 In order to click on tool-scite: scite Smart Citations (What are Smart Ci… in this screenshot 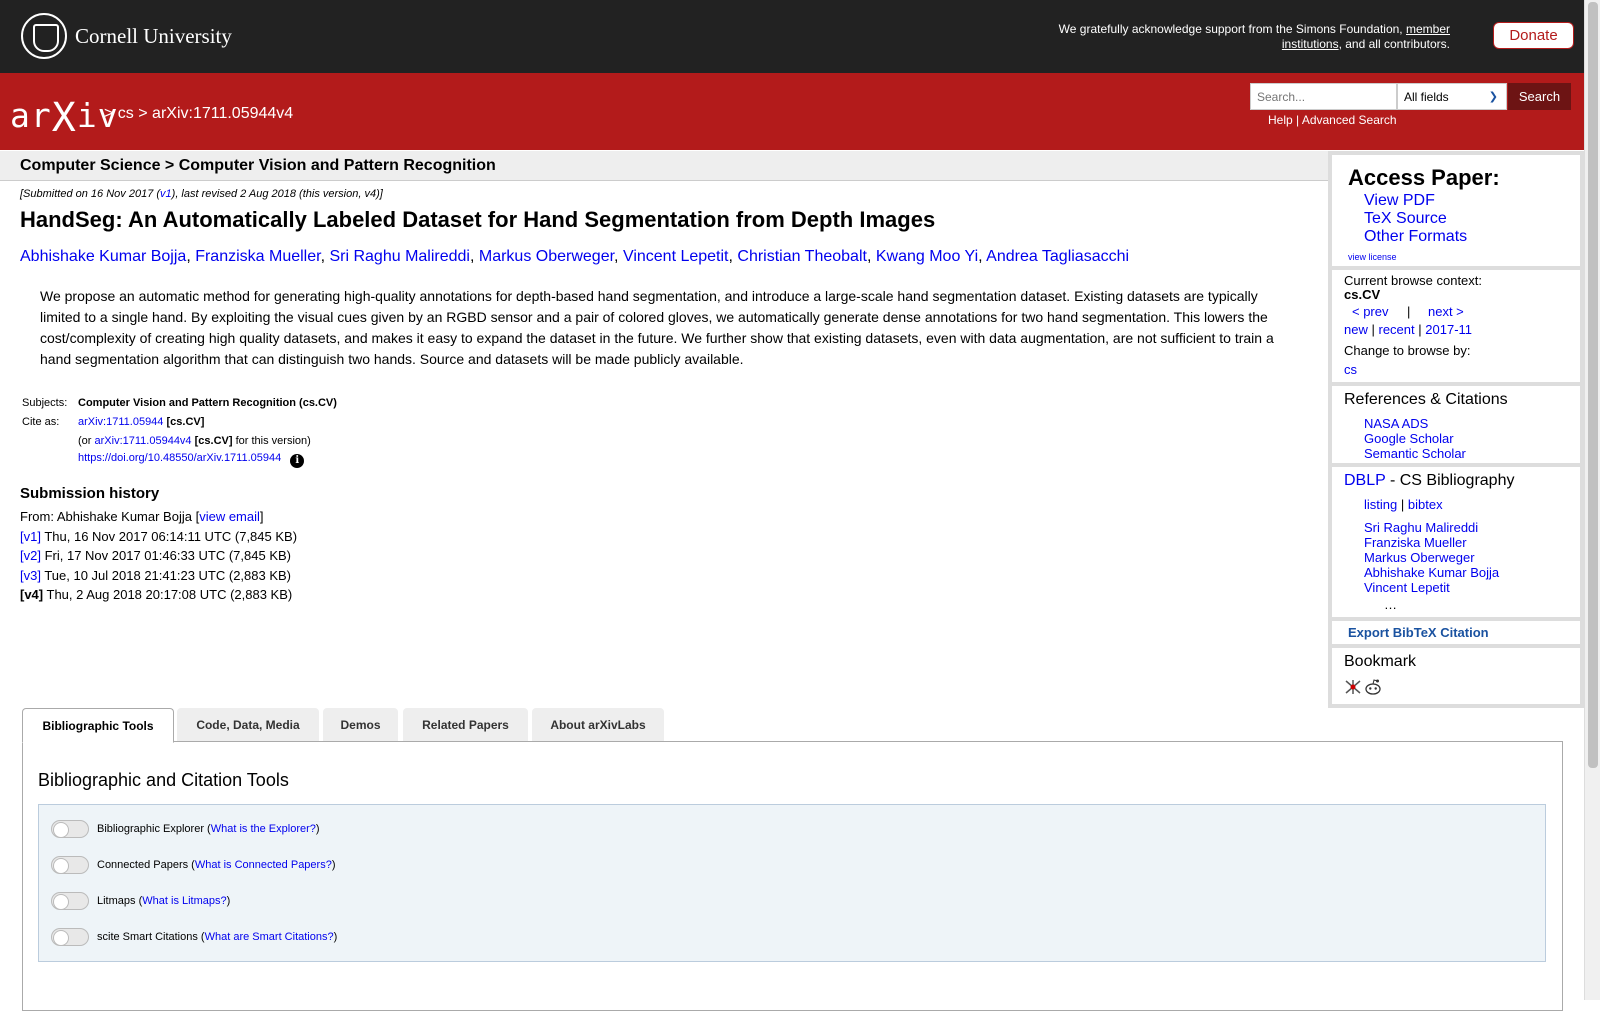, I will do `click(194, 937)`.